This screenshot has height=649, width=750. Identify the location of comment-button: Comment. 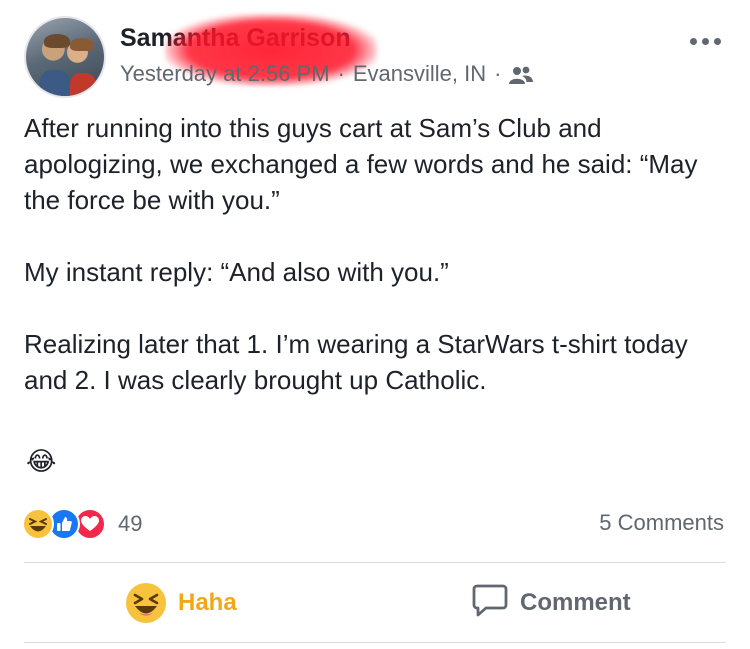
(551, 603).